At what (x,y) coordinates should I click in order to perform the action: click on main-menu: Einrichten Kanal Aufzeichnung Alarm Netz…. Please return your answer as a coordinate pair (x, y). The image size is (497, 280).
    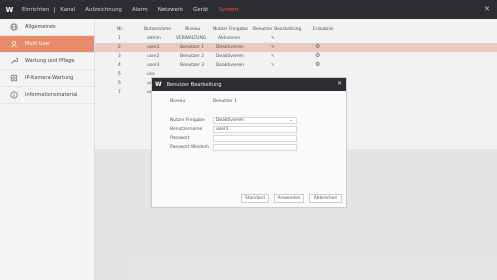
    Looking at the image, I should click on (130, 9).